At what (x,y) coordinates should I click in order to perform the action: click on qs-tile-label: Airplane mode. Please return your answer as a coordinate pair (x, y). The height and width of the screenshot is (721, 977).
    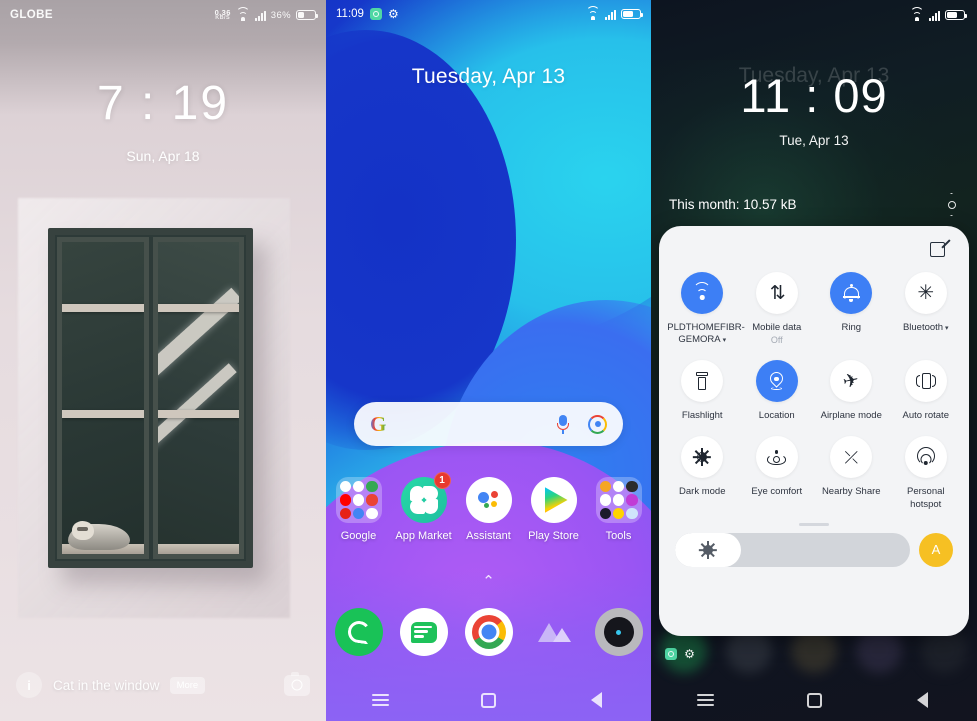
    Looking at the image, I should click on (851, 416).